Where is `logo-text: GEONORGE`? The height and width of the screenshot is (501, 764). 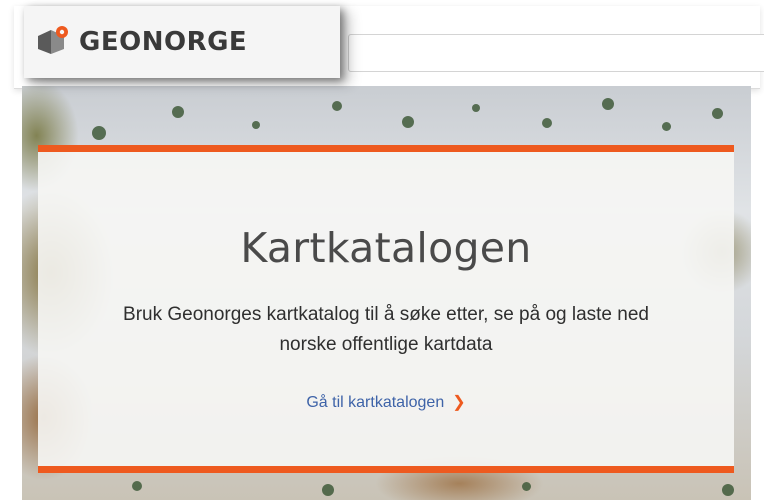
logo-text: GEONORGE is located at coordinates (163, 42).